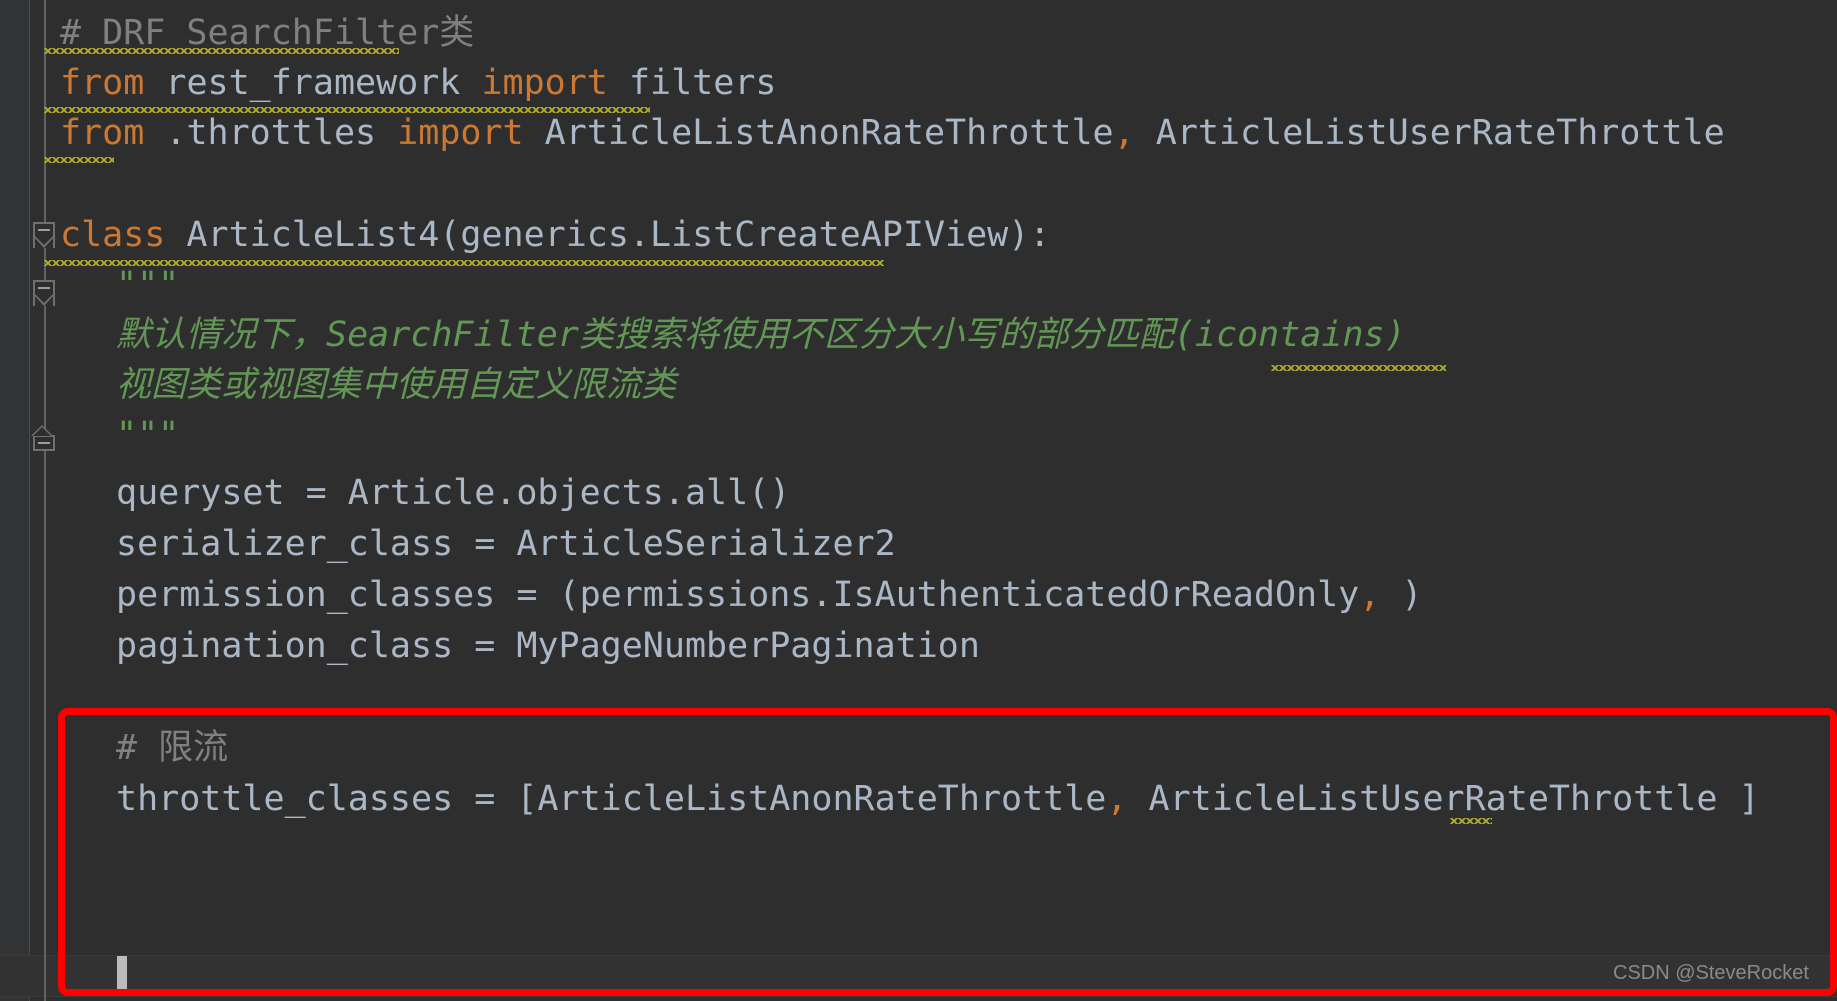 This screenshot has width=1837, height=1001. I want to click on code-token-plain: ArticleListAnonRateThrottle, so click(818, 133).